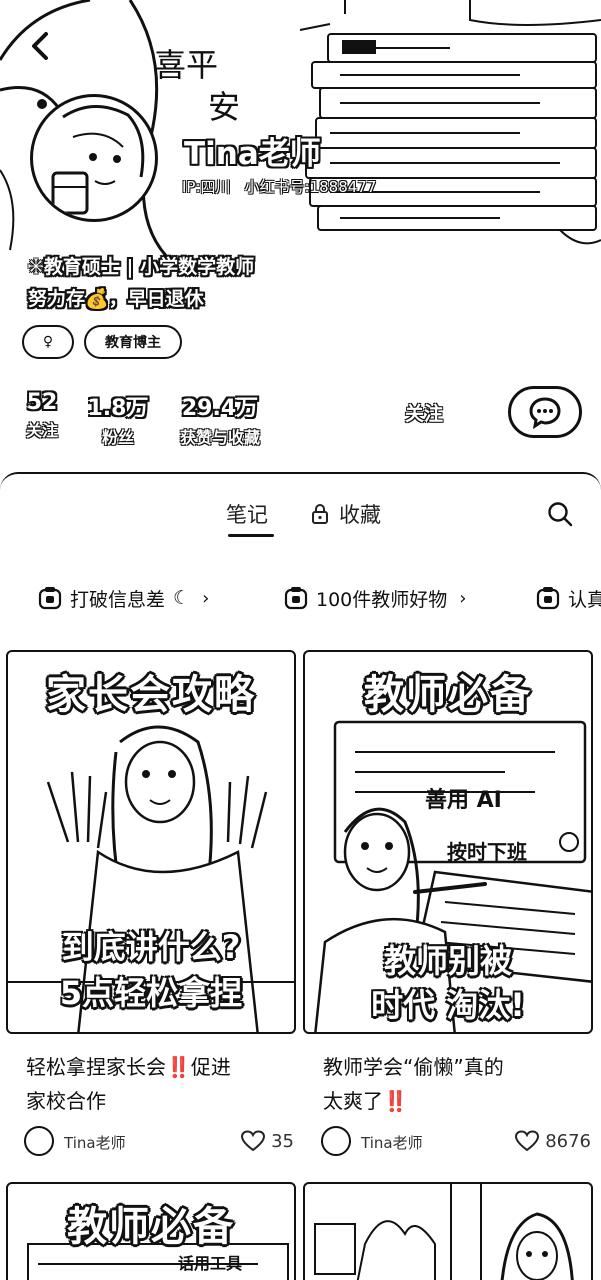 The image size is (601, 1280). Describe the element at coordinates (251, 535) in the screenshot. I see `tab-active-indicator` at that location.